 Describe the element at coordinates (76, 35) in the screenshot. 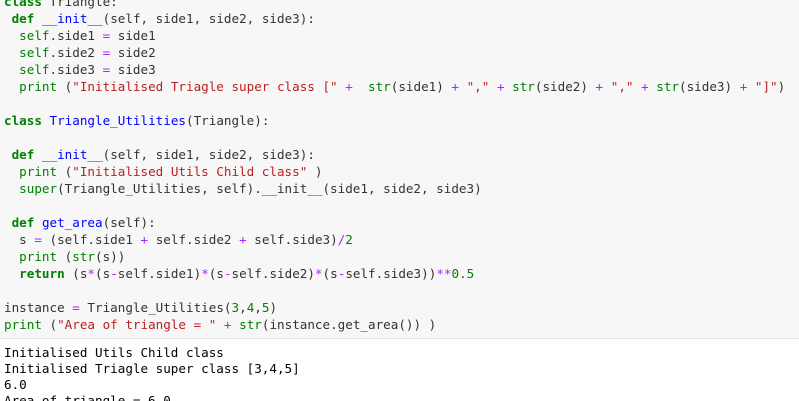

I see `code-token: .side1` at that location.